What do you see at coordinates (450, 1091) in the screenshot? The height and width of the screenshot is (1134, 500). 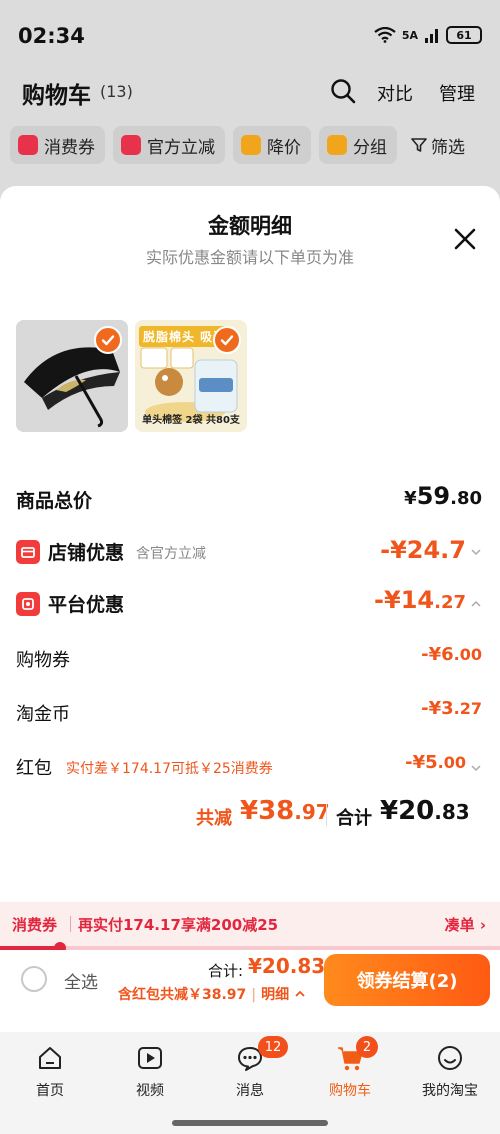 I see `tab-label: 我的淘宝` at bounding box center [450, 1091].